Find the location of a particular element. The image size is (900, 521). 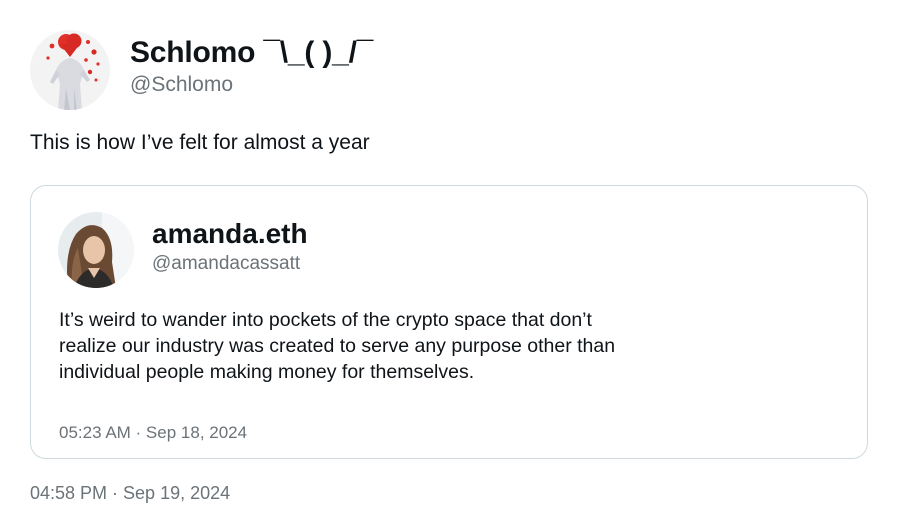

quoted-author-avatar is located at coordinates (96, 250).